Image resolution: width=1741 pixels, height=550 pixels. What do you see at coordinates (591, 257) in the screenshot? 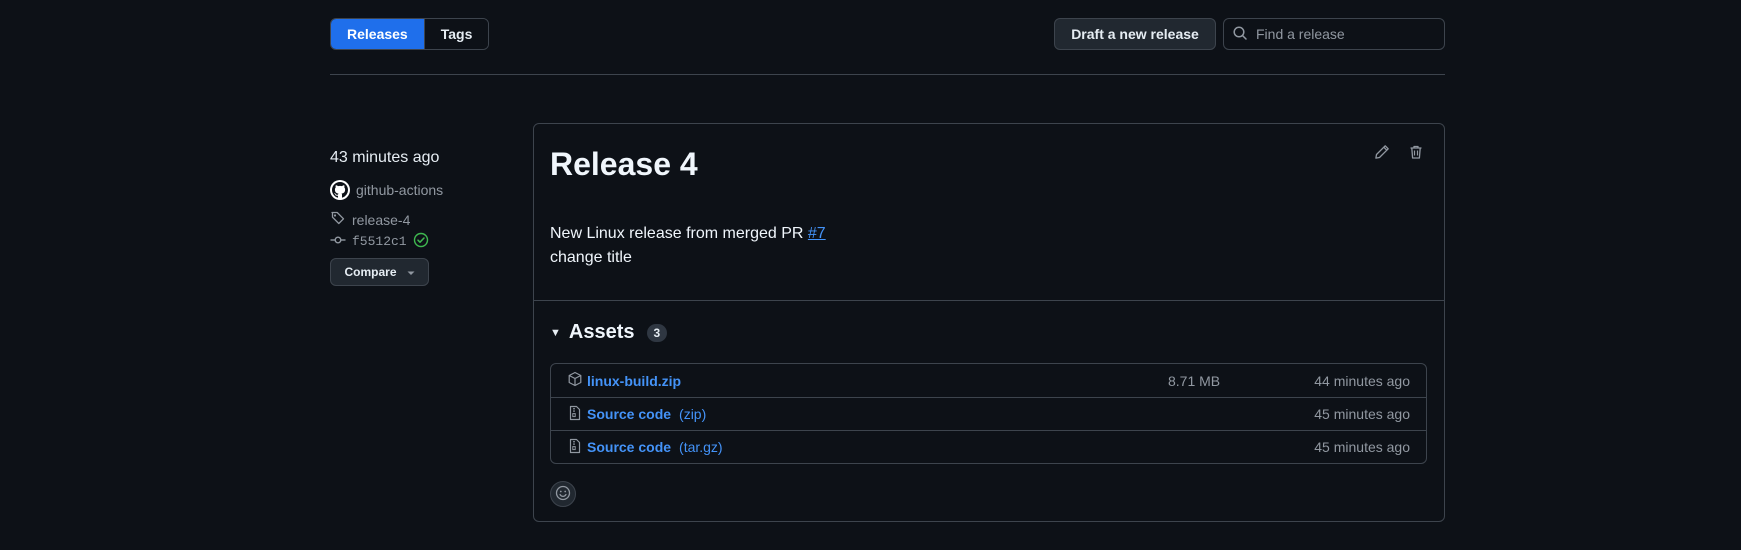
I see `release-notes-line-2: change title` at bounding box center [591, 257].